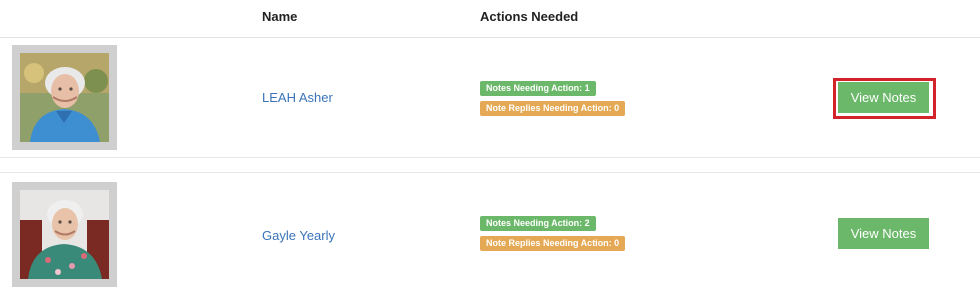  Describe the element at coordinates (297, 97) in the screenshot. I see `resident-name-link: LEAH Asher` at that location.